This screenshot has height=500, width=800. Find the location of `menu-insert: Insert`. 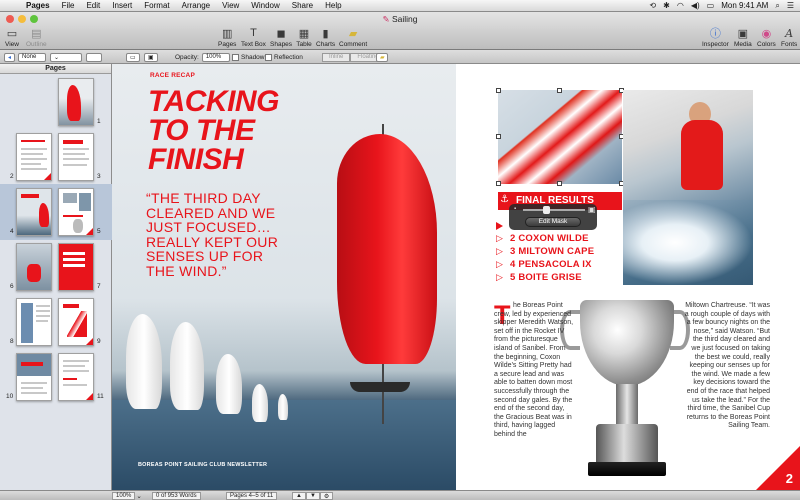

menu-insert: Insert is located at coordinates (122, 6).